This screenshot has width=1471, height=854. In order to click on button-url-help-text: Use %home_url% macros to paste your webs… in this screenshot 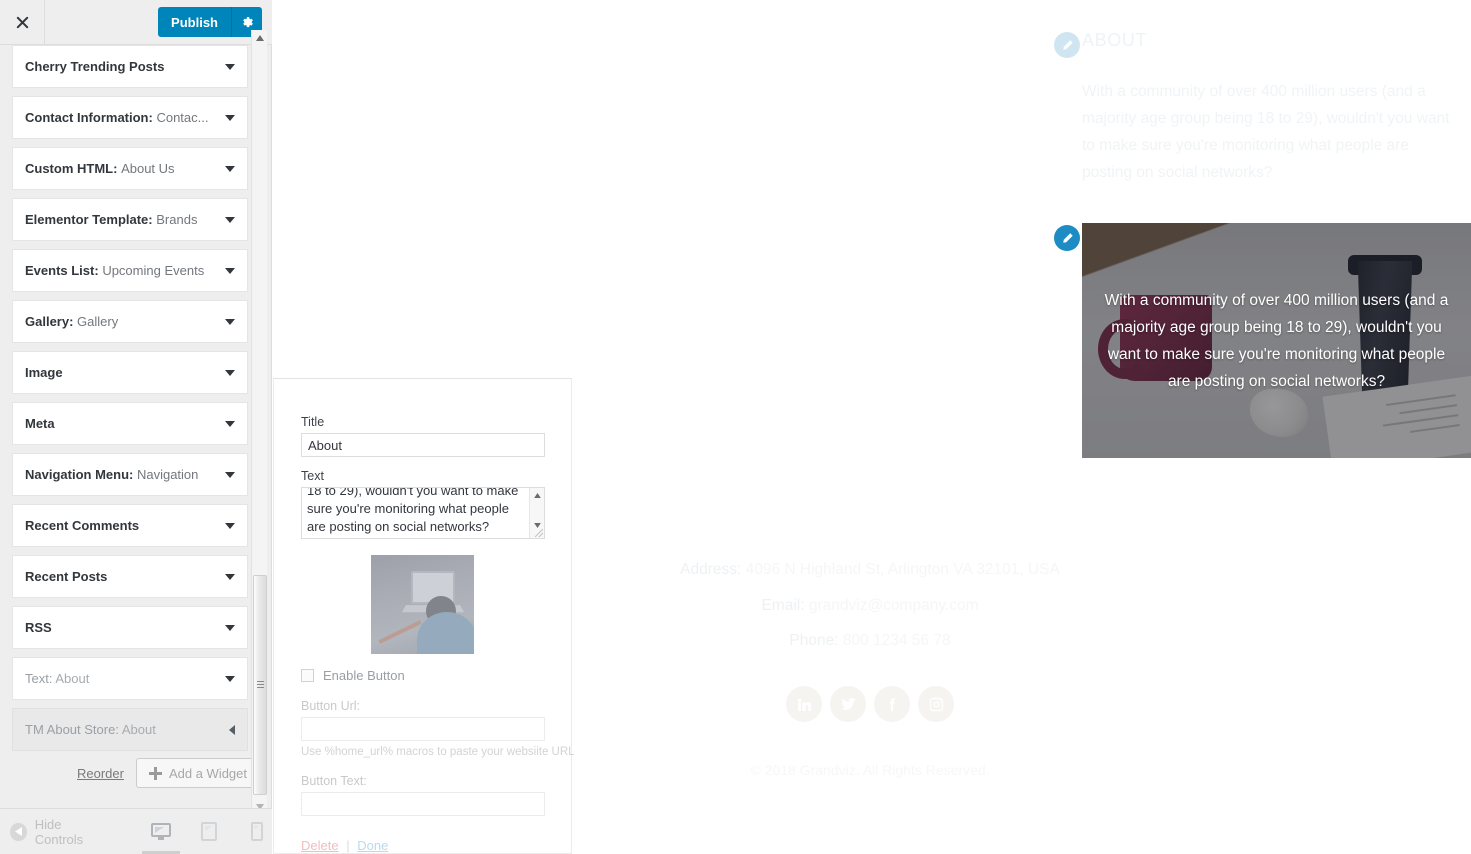, I will do `click(438, 752)`.